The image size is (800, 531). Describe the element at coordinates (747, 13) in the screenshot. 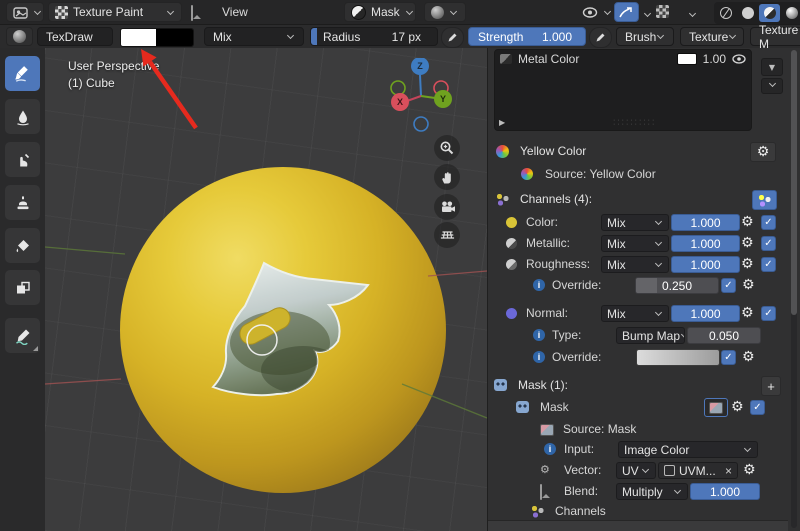

I see `shading-solid-button` at that location.